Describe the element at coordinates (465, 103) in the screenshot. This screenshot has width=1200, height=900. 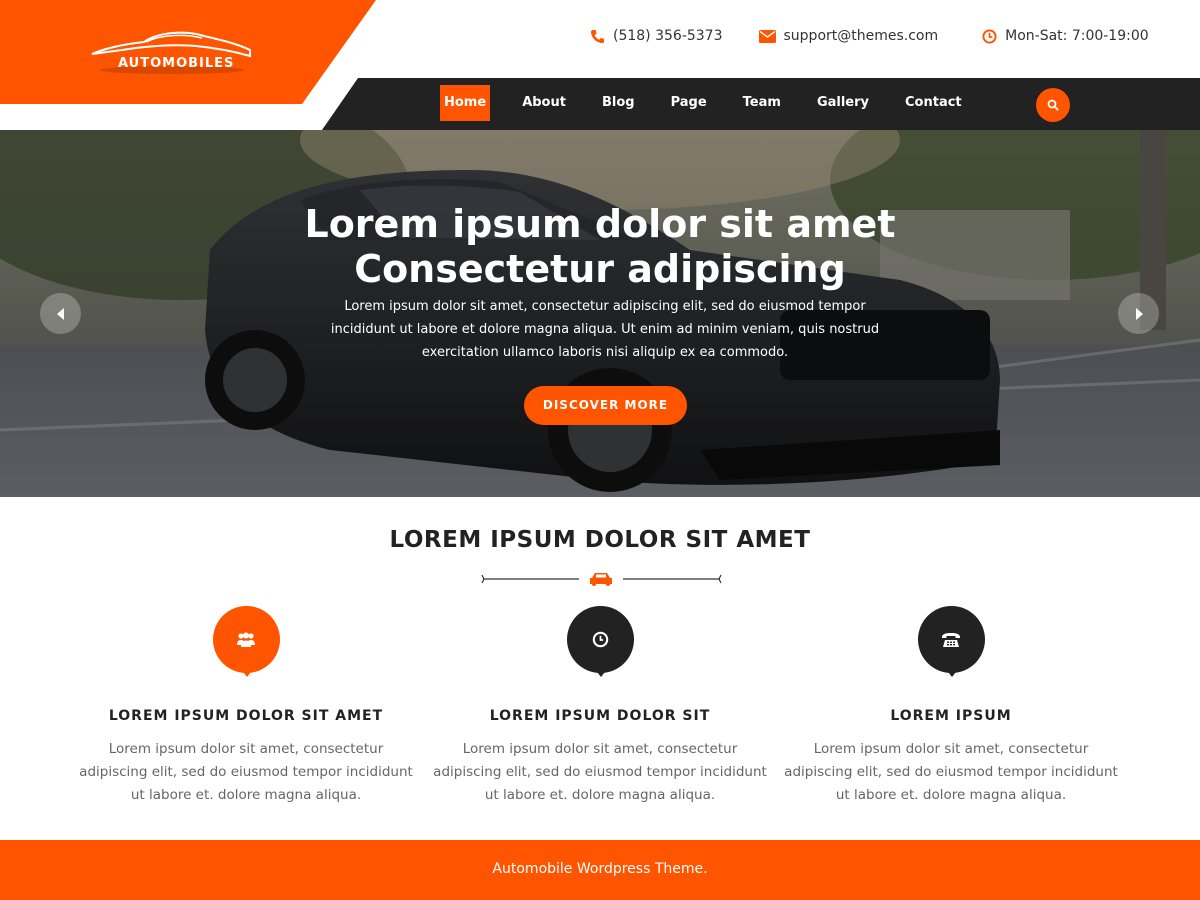
I see `nav-item-home: Home` at that location.